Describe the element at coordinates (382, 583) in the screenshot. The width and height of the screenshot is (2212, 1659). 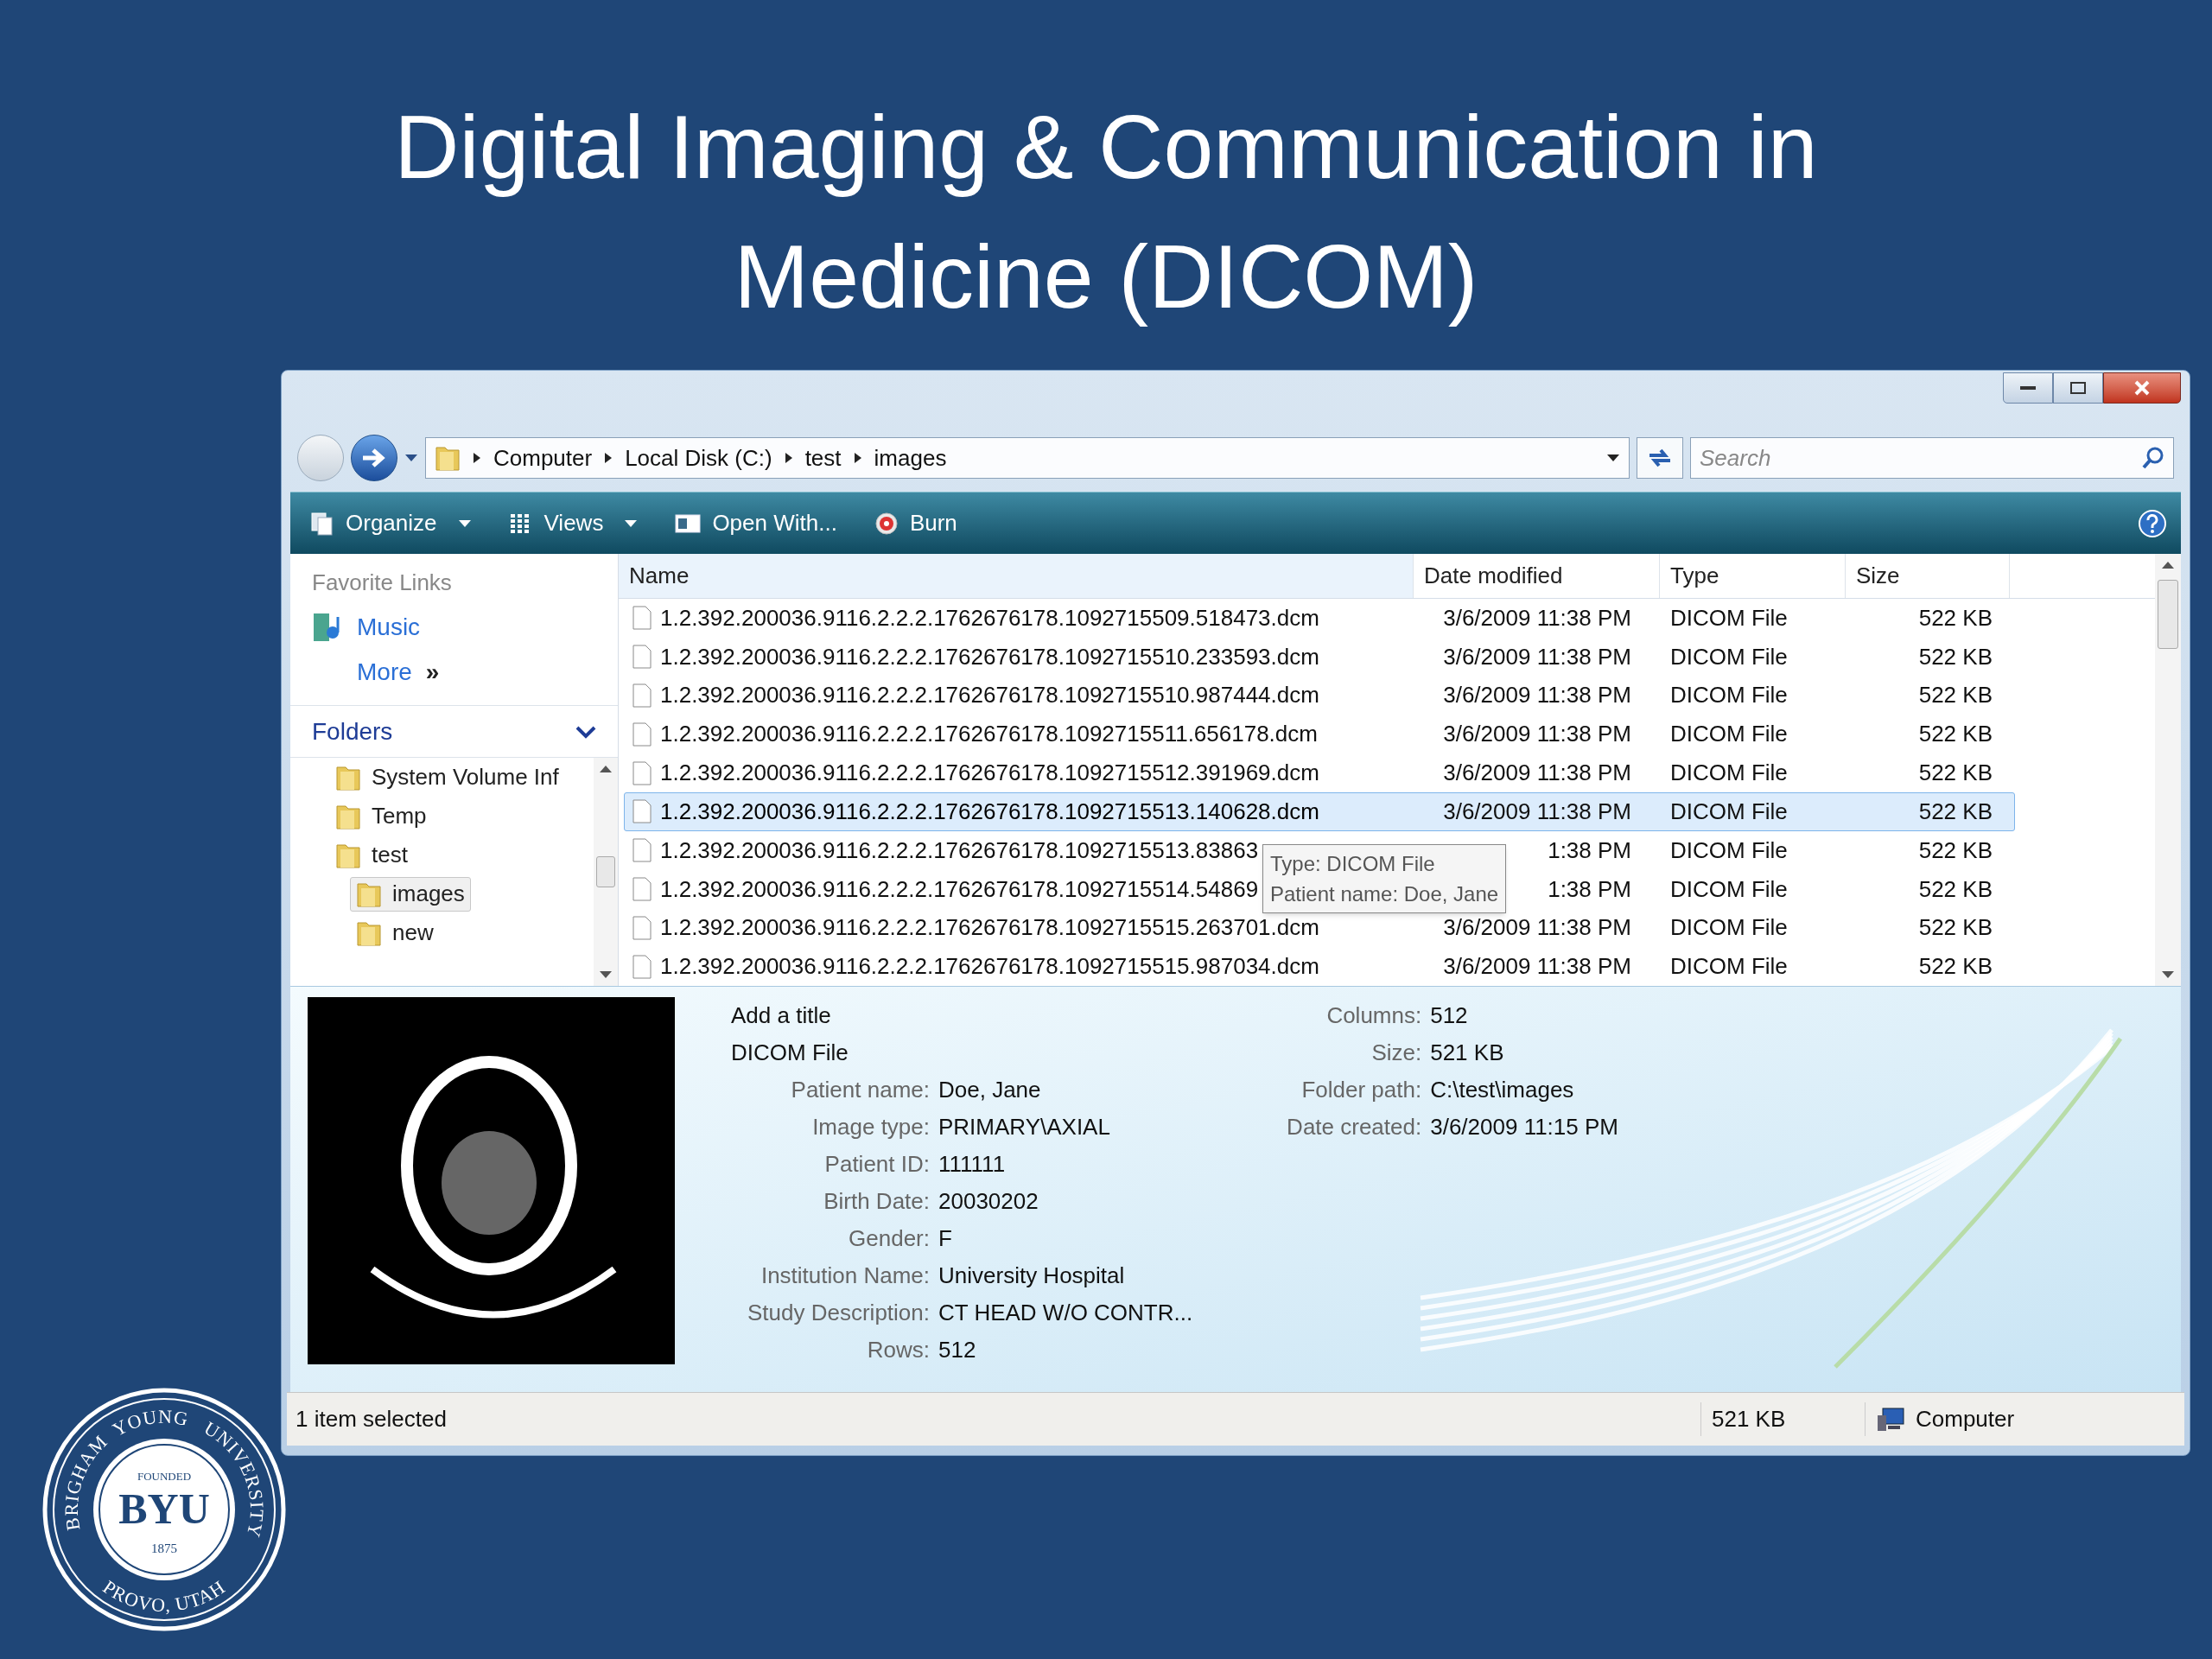
I see `section-heading: Favorite Links` at that location.